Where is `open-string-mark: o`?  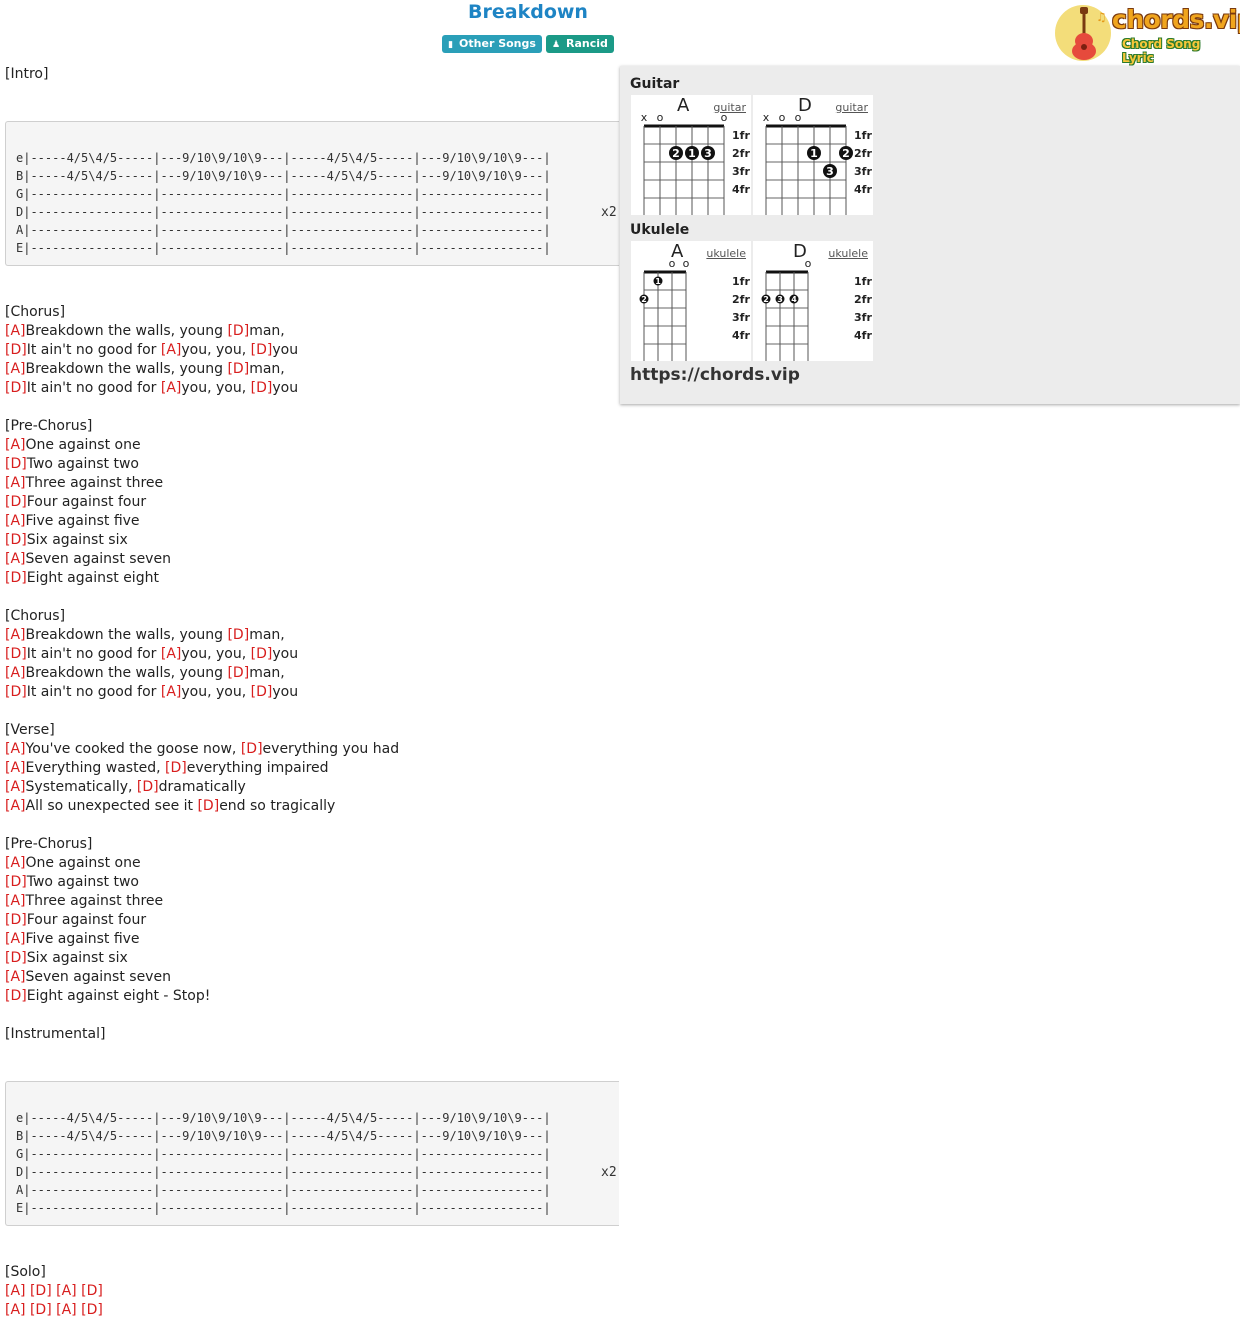
open-string-mark: o is located at coordinates (660, 117).